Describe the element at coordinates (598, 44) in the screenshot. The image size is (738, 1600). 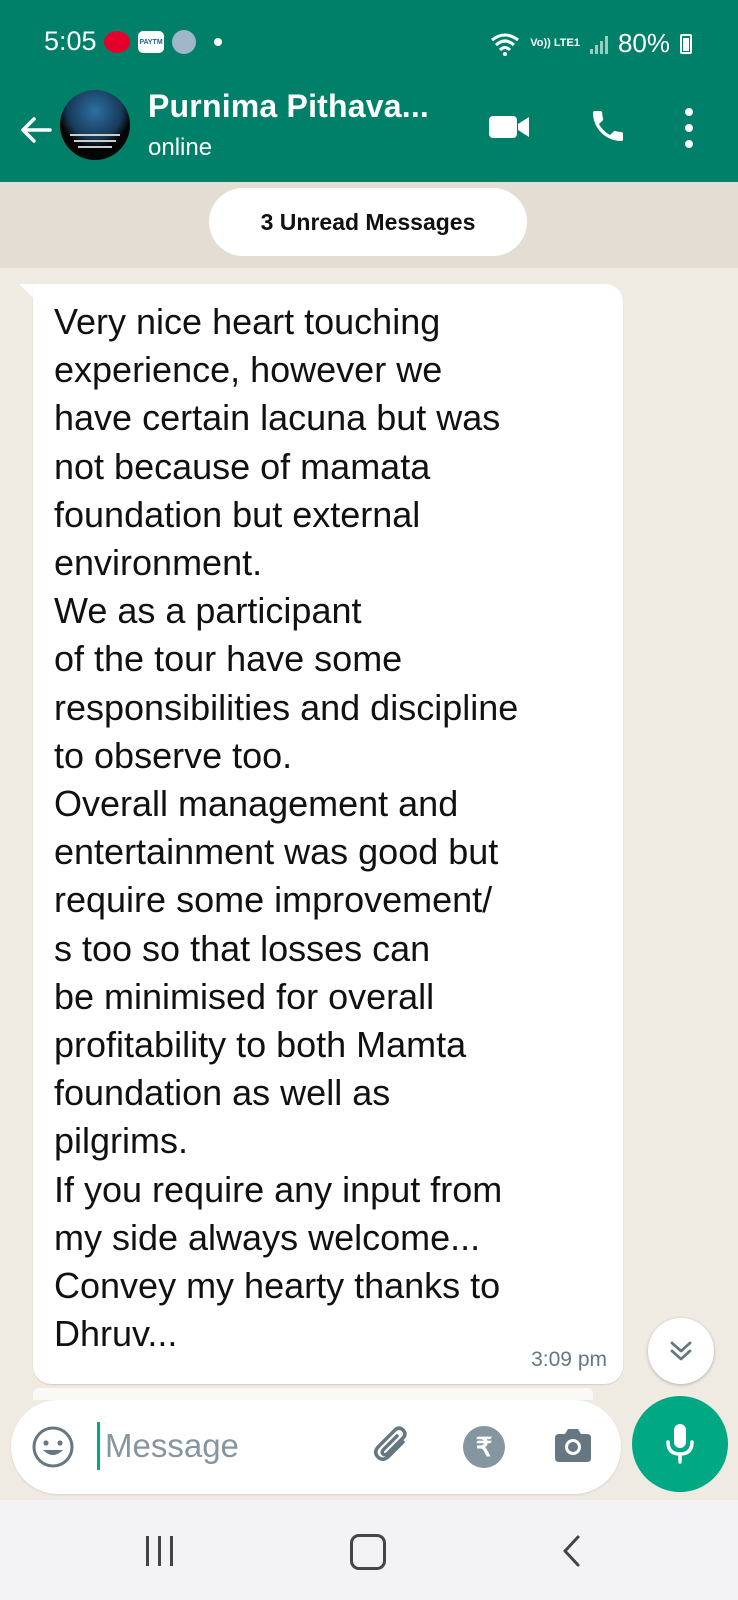
I see `signal-icon` at that location.